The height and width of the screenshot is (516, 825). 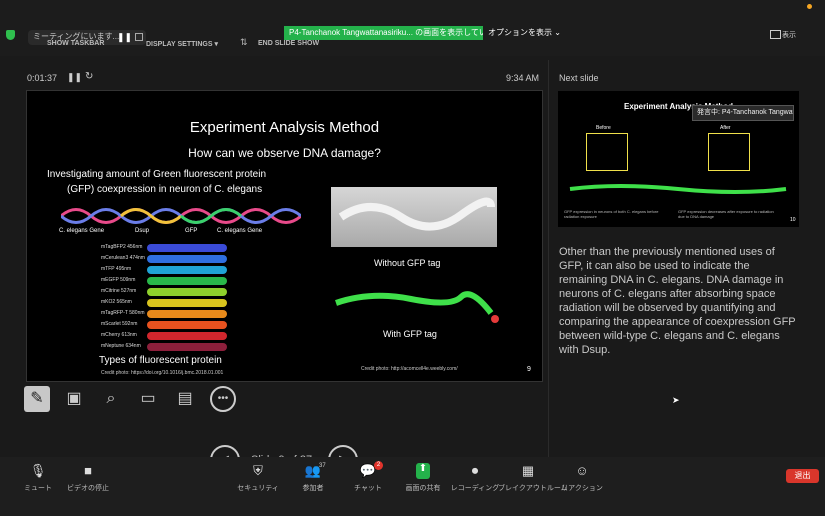 What do you see at coordinates (423, 488) in the screenshot?
I see `share-screen-label: 画面の共有` at bounding box center [423, 488].